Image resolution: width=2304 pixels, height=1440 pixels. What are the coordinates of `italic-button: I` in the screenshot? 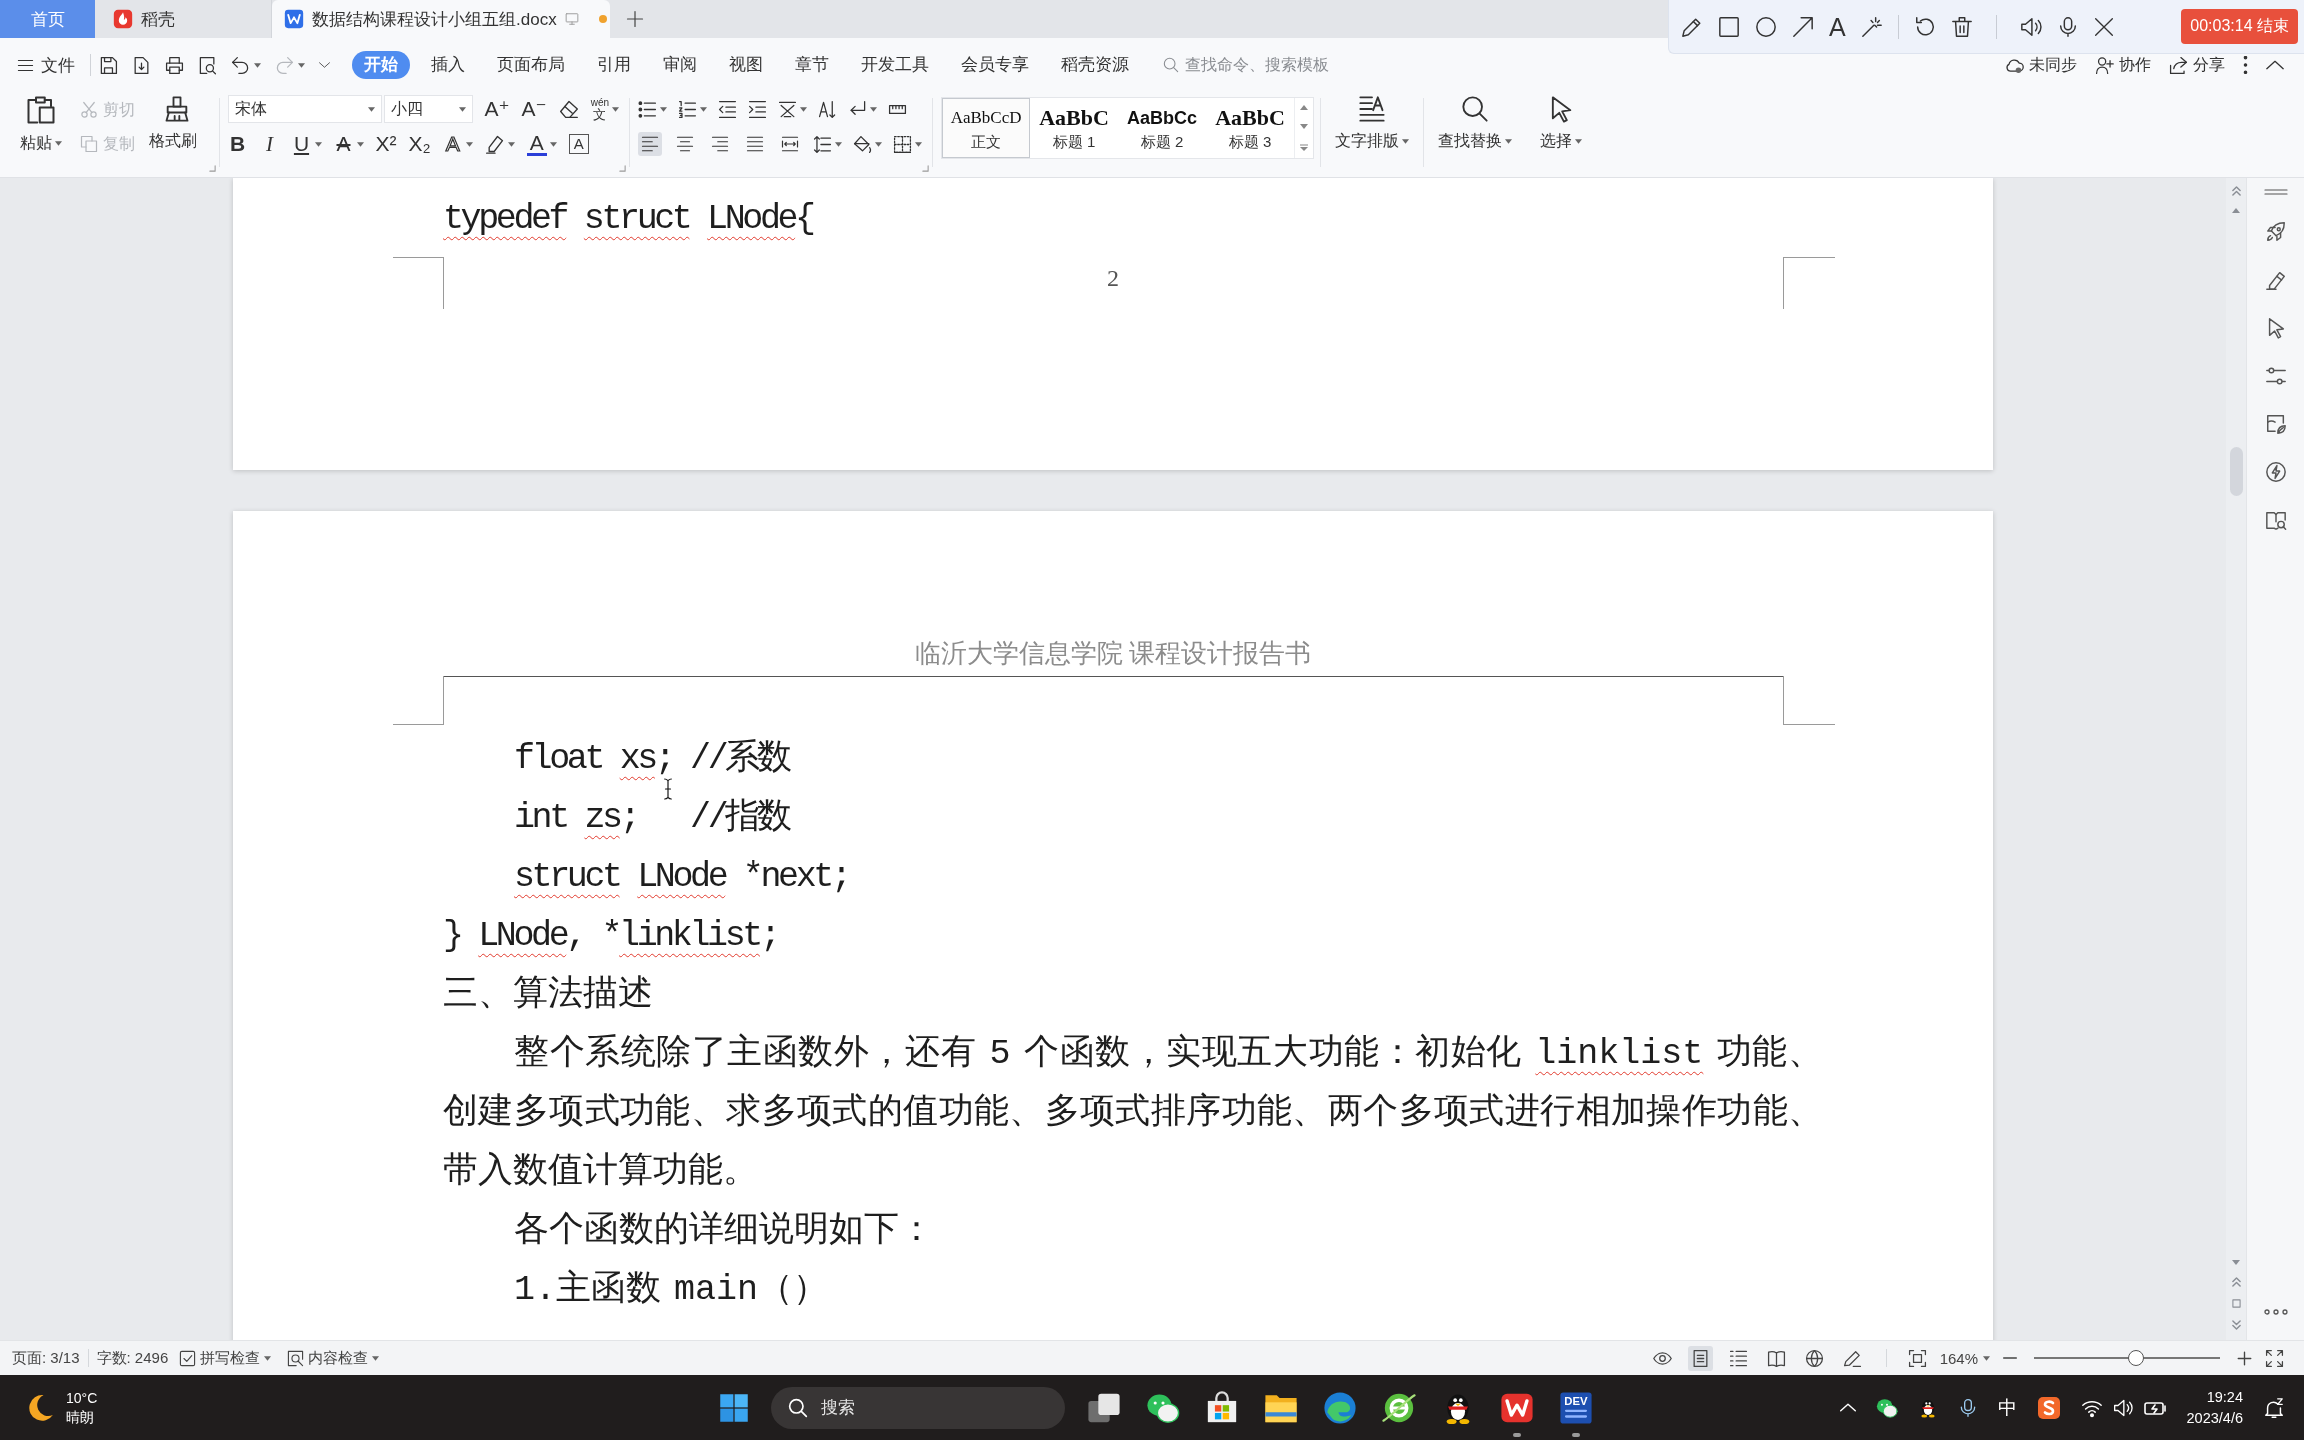 It's located at (269, 144).